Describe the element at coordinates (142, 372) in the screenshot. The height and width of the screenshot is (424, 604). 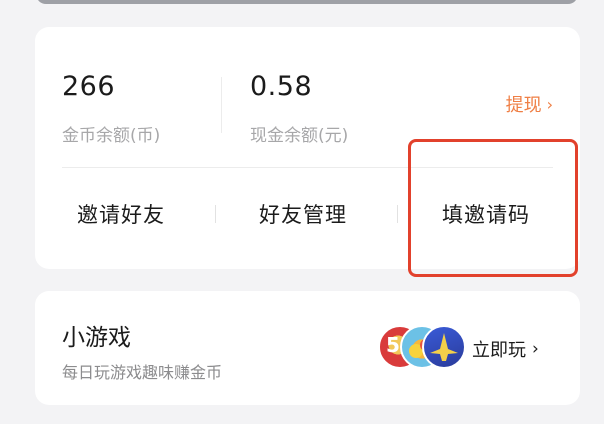
I see `mini-game-subtitle: 每日玩游戏趣味赚金币` at that location.